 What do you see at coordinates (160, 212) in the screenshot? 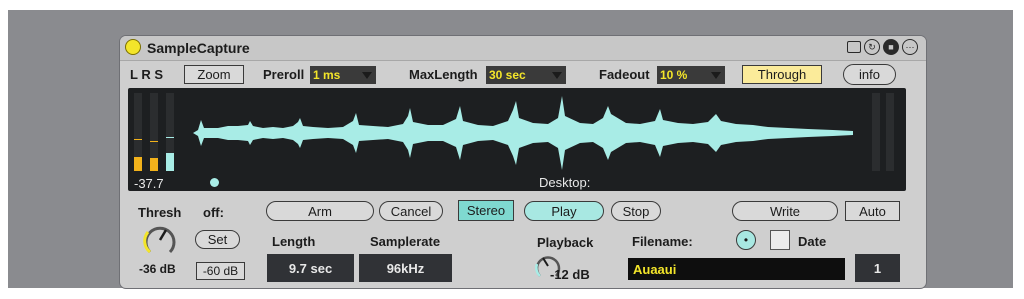
I see `thresh-label: Thresh` at bounding box center [160, 212].